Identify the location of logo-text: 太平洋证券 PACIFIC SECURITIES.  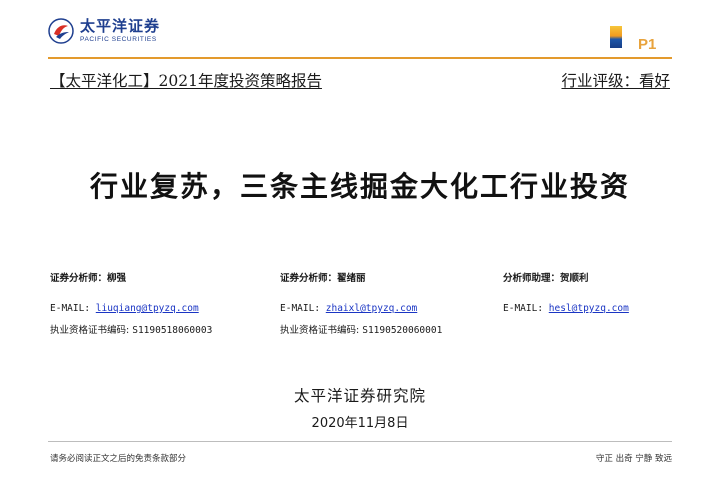
(120, 30).